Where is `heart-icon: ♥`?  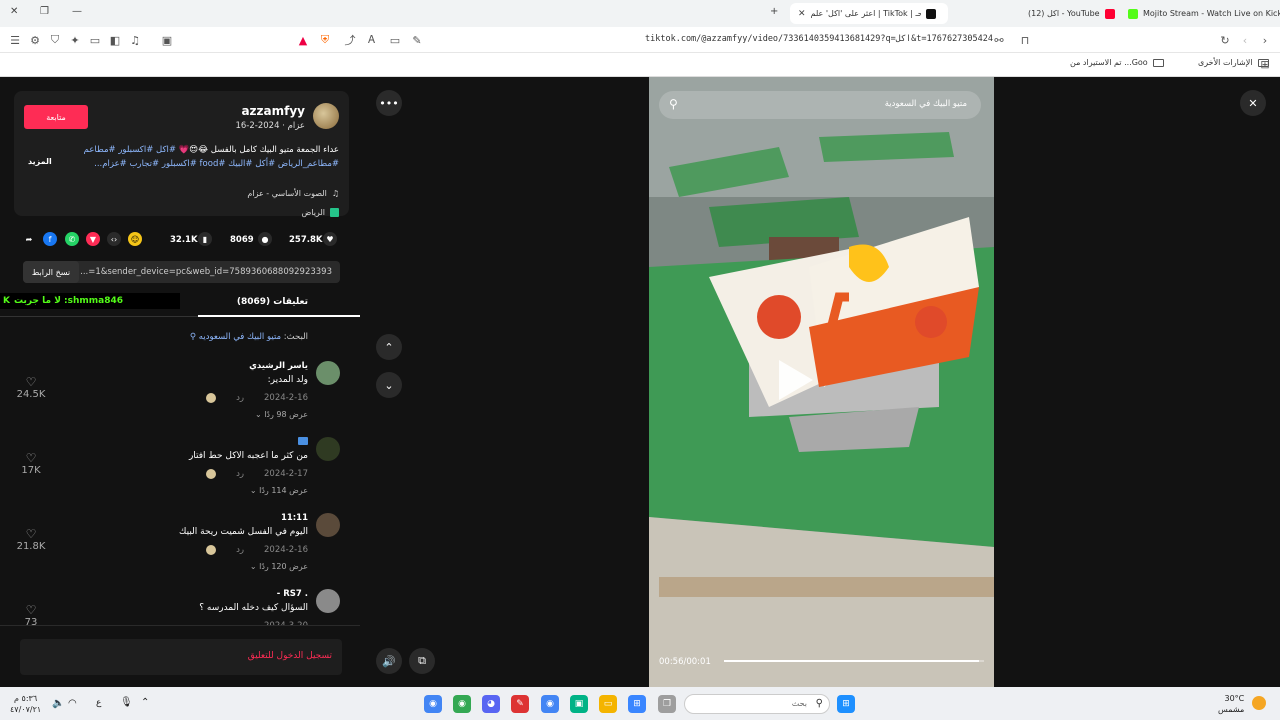 heart-icon: ♥ is located at coordinates (330, 239).